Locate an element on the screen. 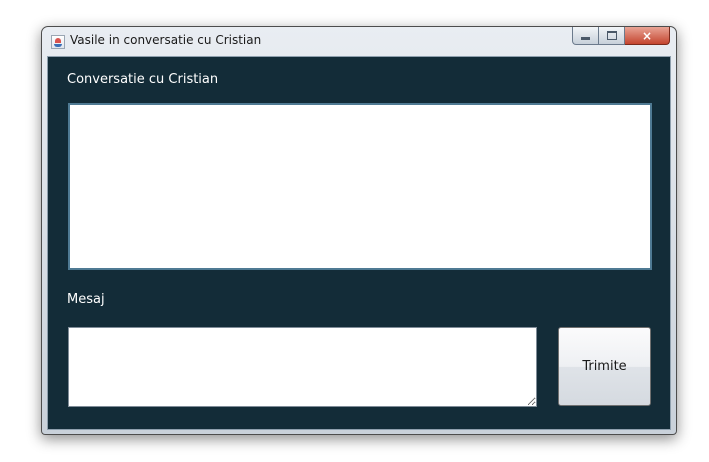  close-icon: × is located at coordinates (647, 35).